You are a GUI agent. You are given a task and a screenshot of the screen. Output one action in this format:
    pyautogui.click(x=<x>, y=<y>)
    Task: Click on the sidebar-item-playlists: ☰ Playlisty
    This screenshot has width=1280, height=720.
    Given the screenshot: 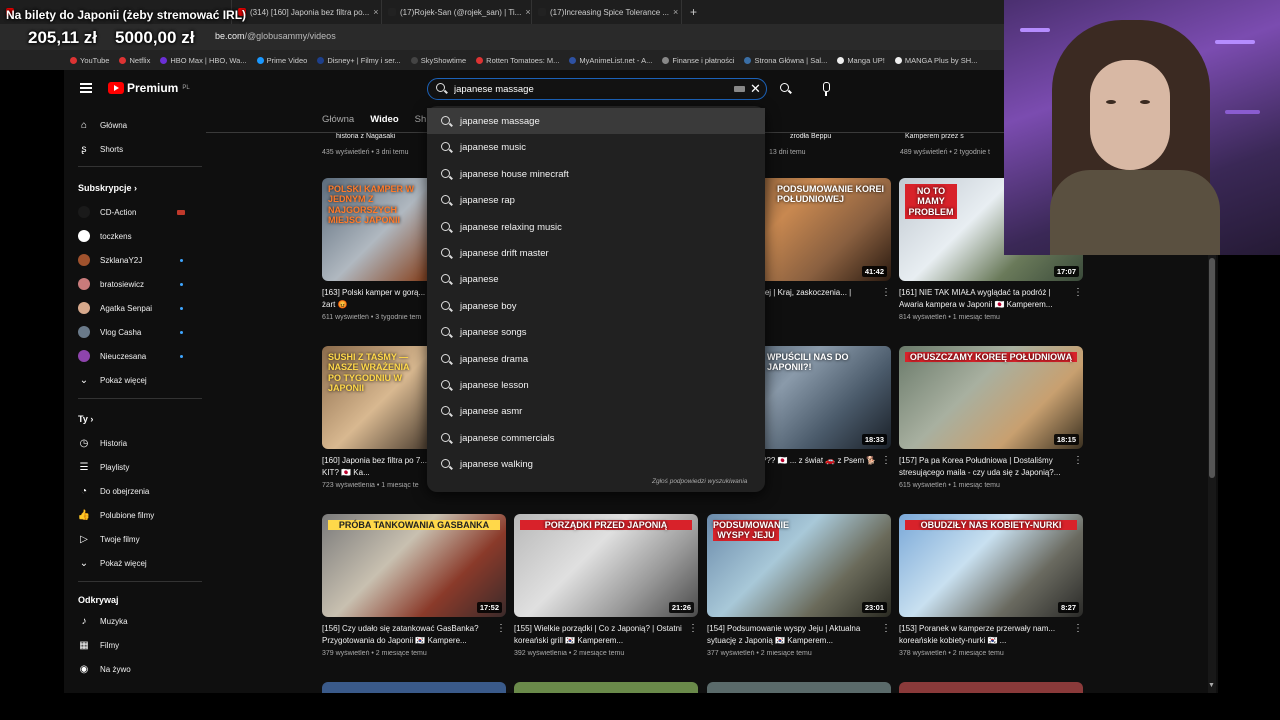 What is the action you would take?
    pyautogui.click(x=104, y=467)
    